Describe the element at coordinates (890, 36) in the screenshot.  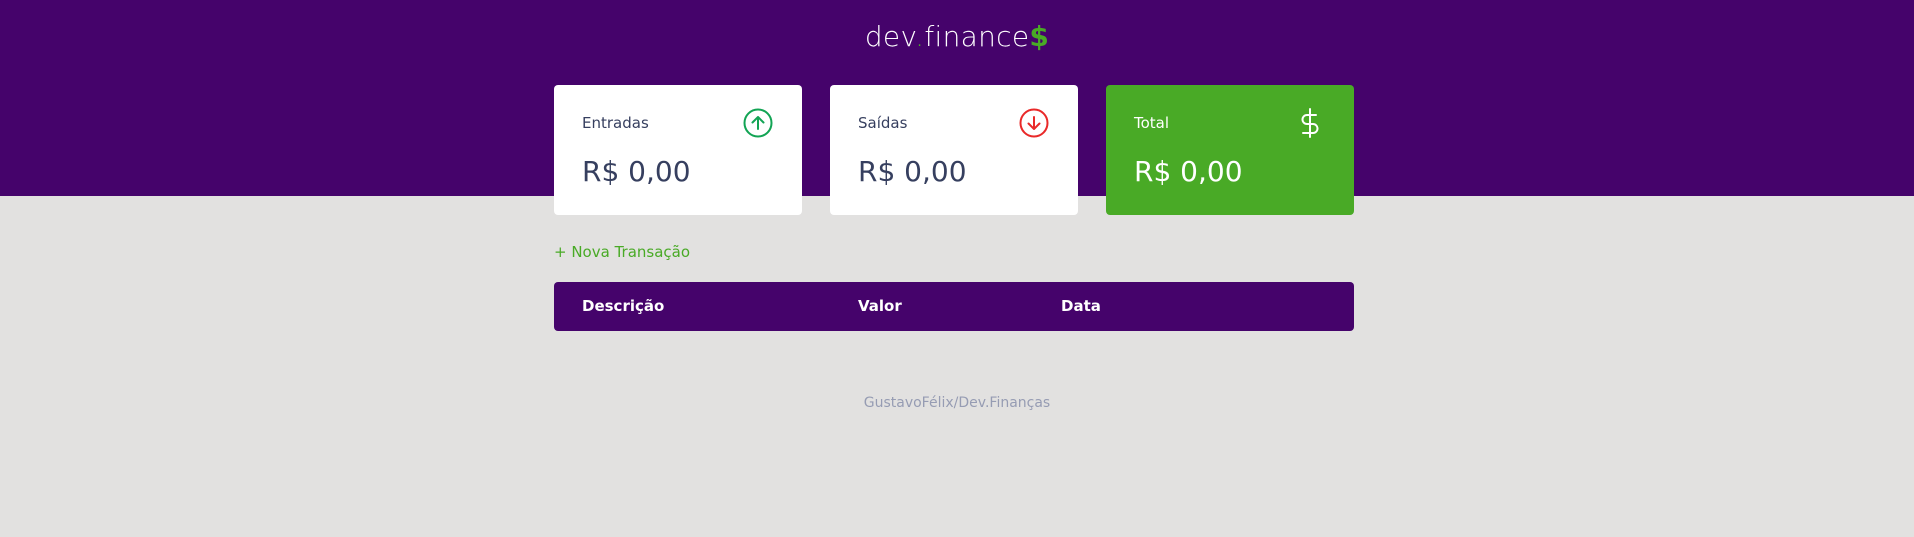
I see `logo-main: dev` at that location.